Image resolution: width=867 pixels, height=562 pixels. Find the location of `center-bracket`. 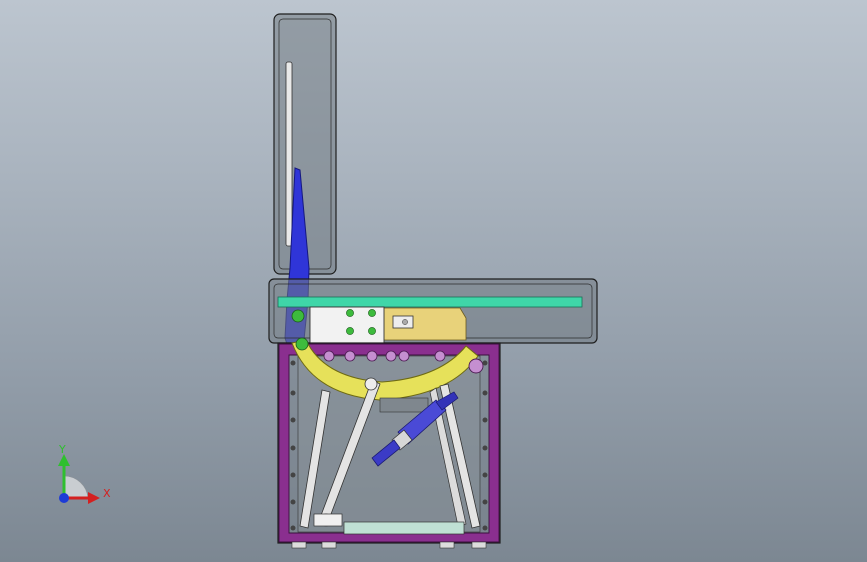

center-bracket is located at coordinates (404, 405).